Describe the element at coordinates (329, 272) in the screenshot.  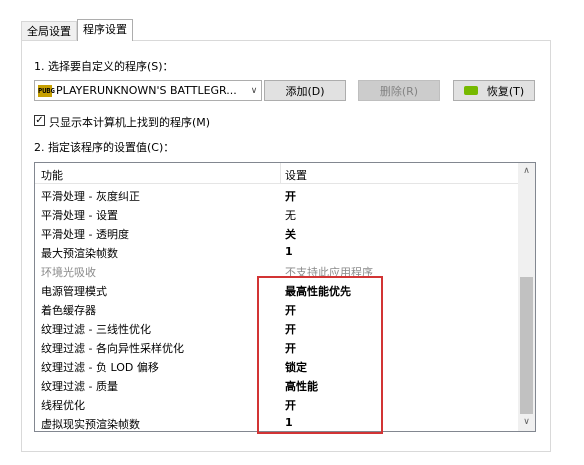
I see `setting-value: 不支持此应用程序` at that location.